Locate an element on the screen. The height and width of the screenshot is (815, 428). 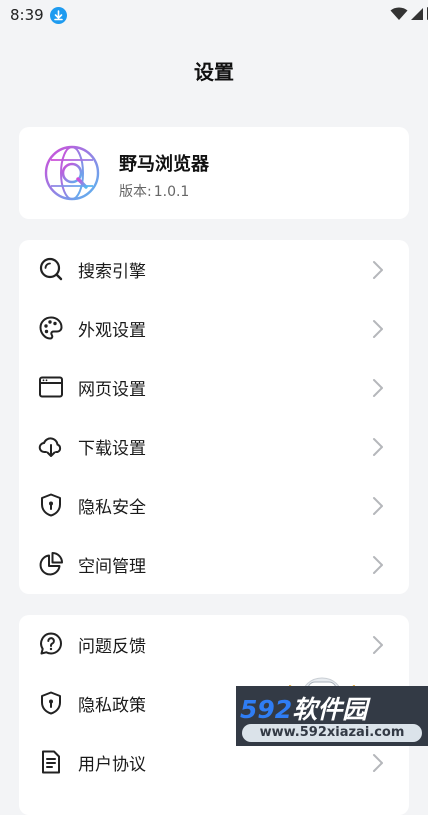
watermark-number: 592 is located at coordinates (266, 709).